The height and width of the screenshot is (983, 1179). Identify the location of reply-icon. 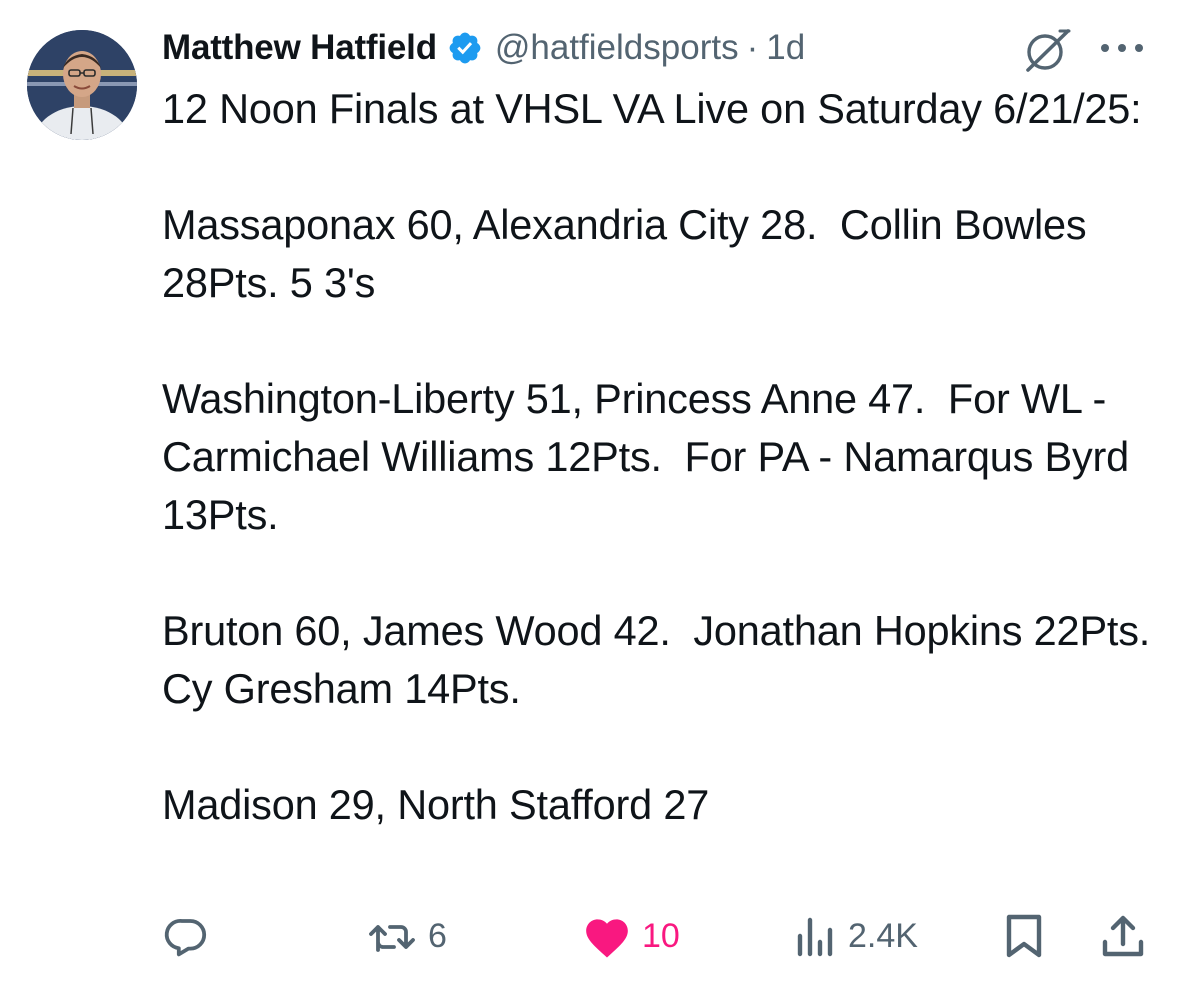
(185, 938).